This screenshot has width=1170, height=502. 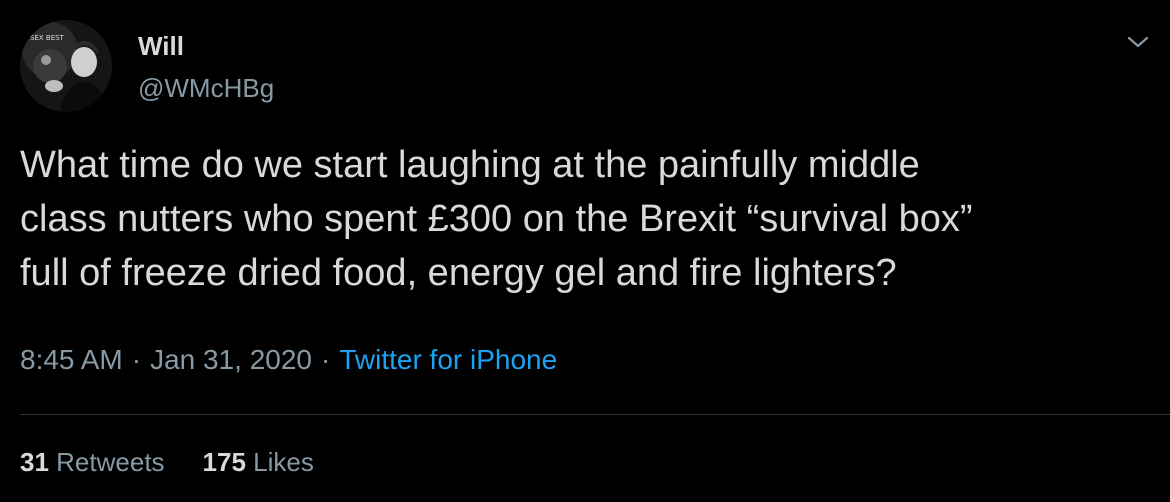 I want to click on tweet-time: 8:45 AM, so click(x=71, y=359).